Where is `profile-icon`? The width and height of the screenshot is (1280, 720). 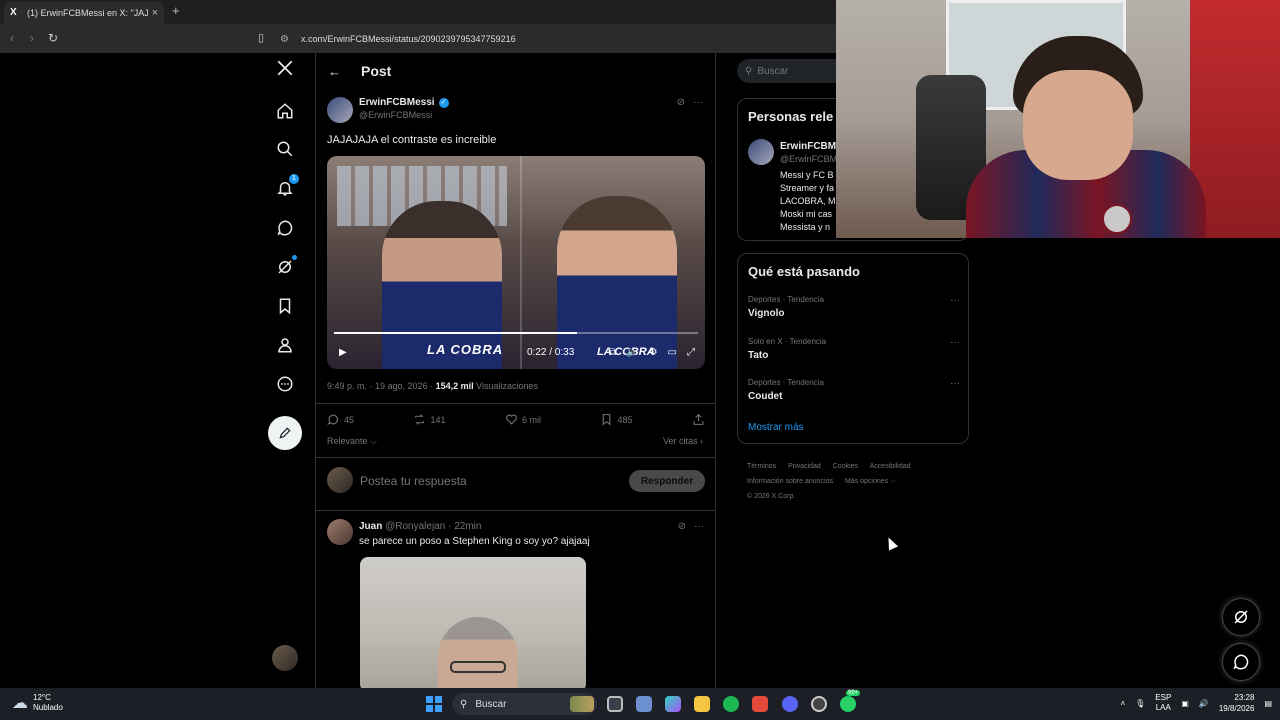 profile-icon is located at coordinates (285, 345).